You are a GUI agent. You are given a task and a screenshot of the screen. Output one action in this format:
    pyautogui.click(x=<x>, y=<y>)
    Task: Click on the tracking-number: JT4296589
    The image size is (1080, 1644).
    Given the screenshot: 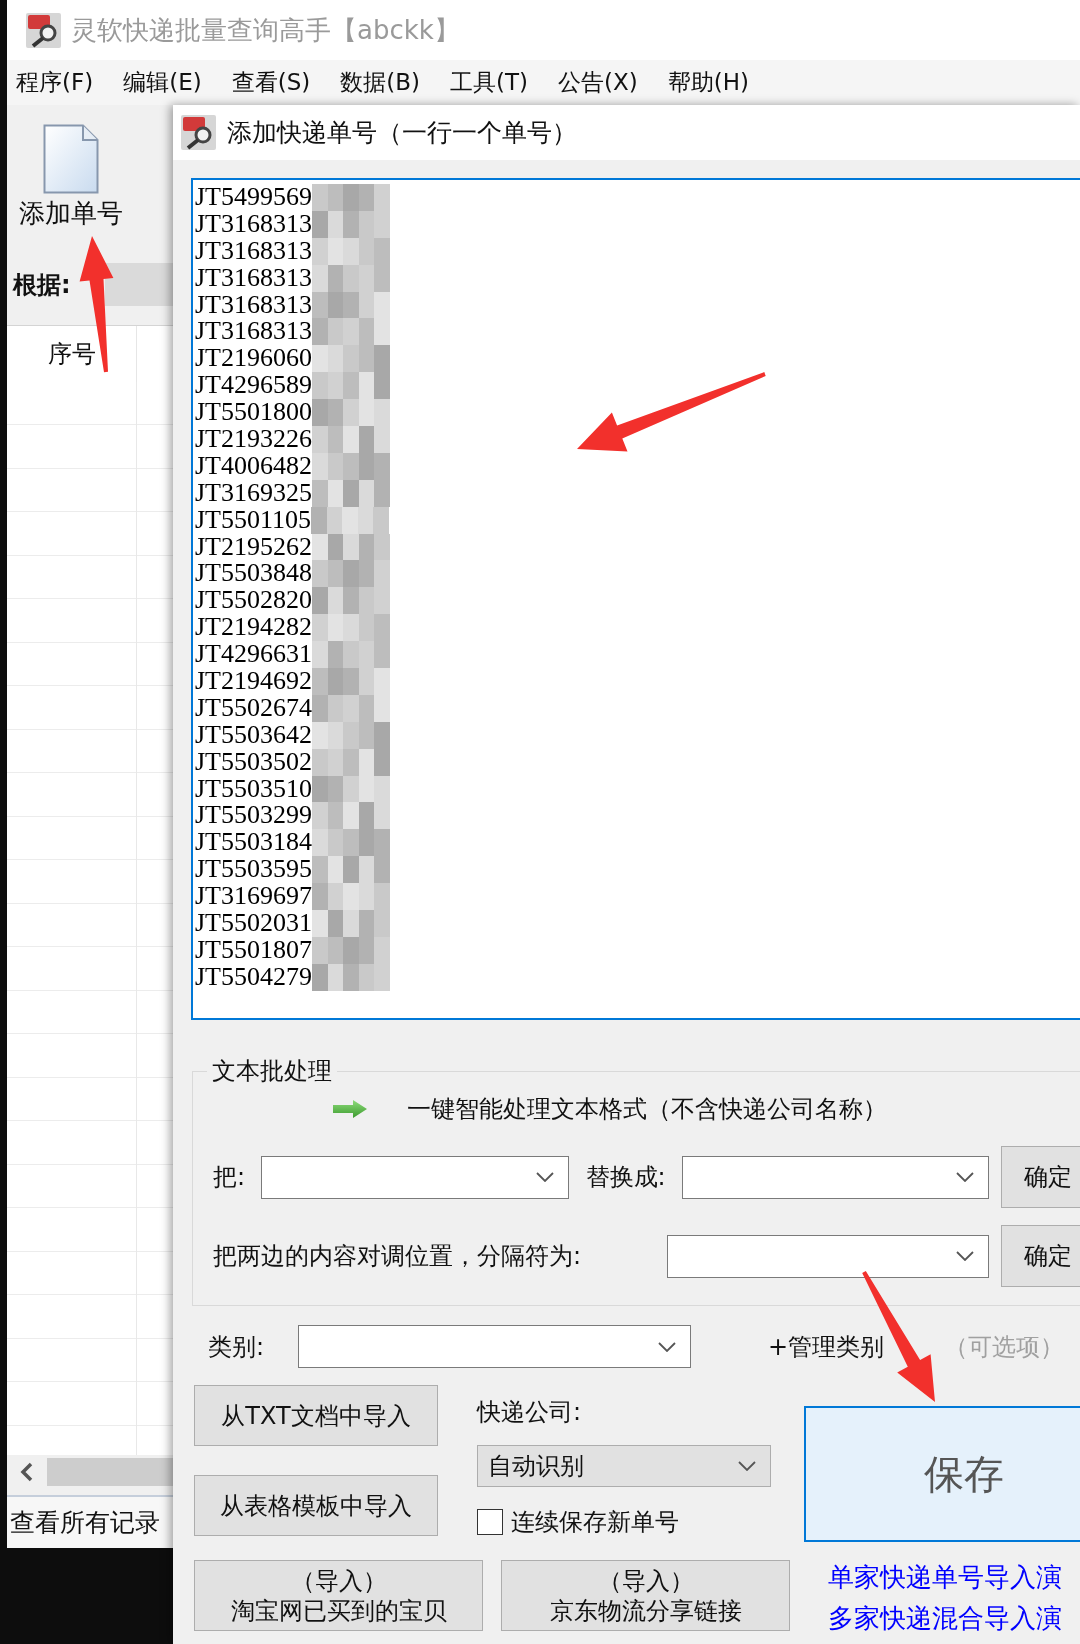 What is the action you would take?
    pyautogui.click(x=253, y=386)
    